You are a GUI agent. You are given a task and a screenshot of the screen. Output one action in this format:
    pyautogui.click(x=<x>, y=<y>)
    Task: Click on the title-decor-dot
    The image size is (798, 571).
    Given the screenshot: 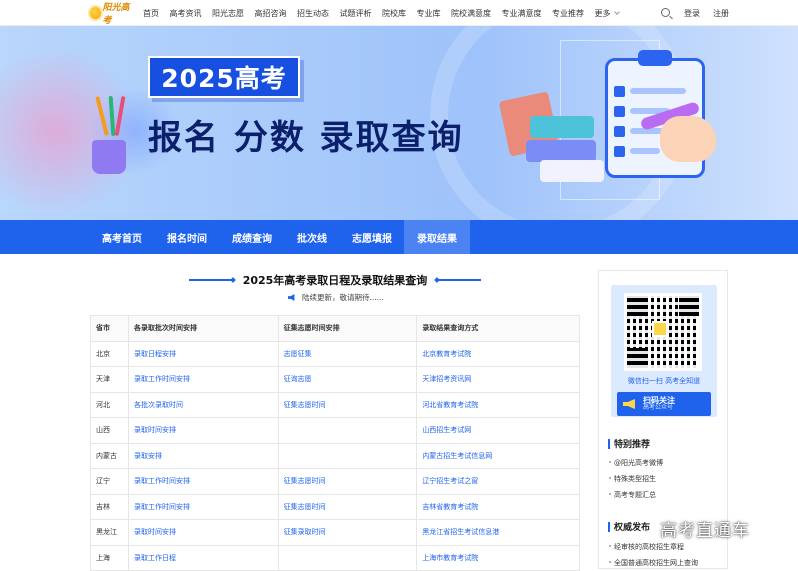 What is the action you would take?
    pyautogui.click(x=232, y=280)
    